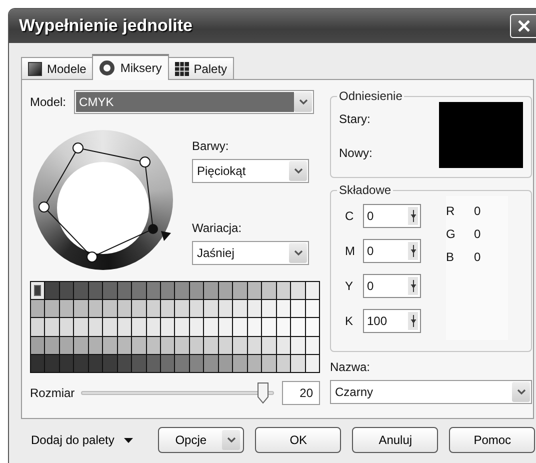  Describe the element at coordinates (82, 440) in the screenshot. I see `menu-button: Dodaj do palety` at that location.